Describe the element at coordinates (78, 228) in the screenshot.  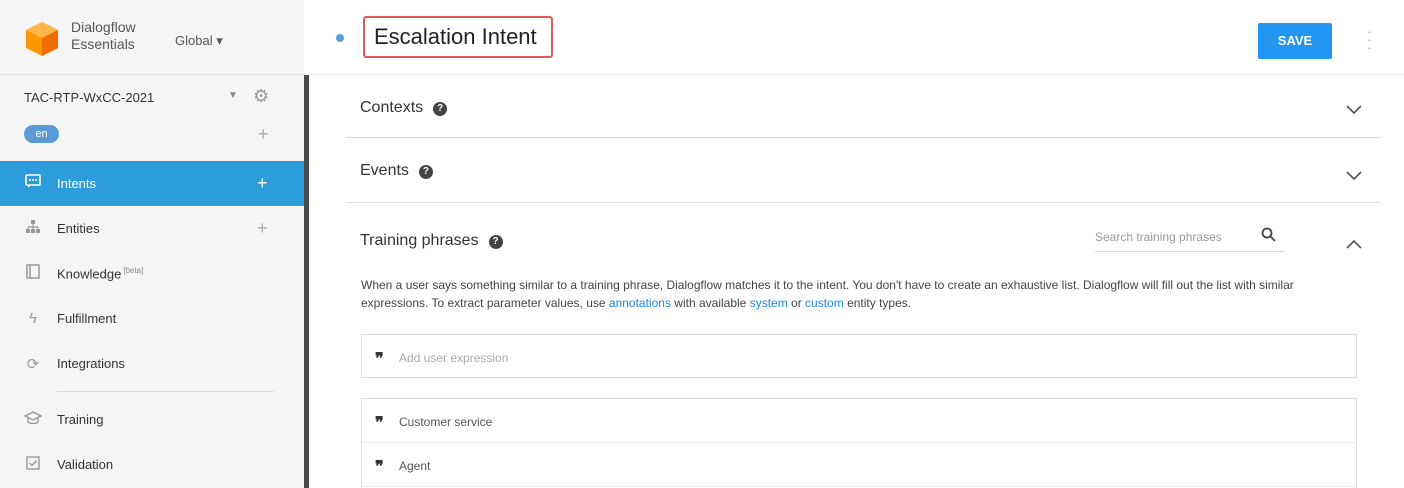
I see `sidebar-item-label: Entities` at that location.